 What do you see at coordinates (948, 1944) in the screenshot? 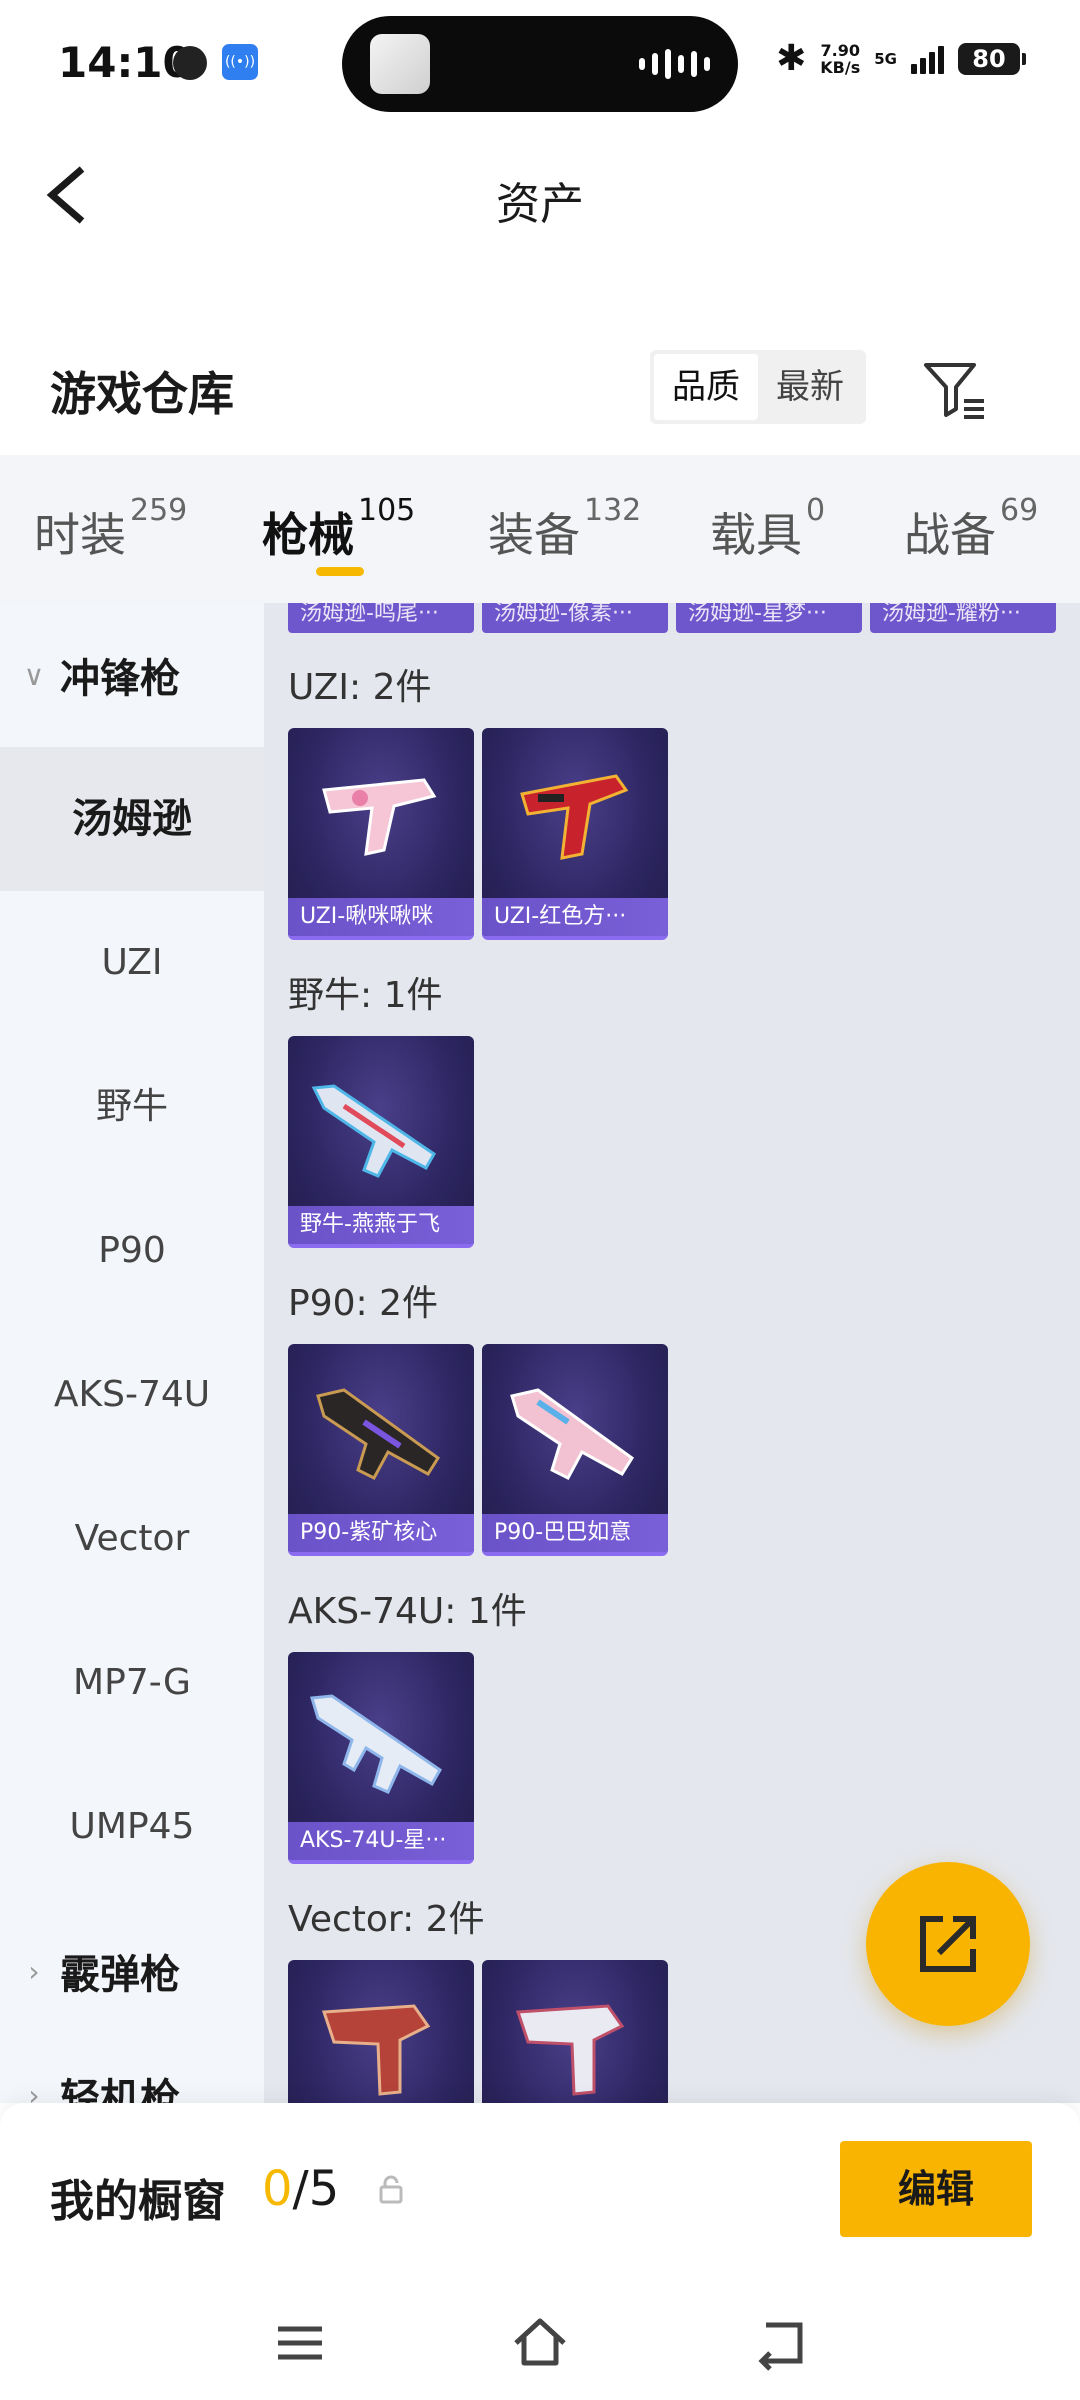
I see `share-out-icon` at bounding box center [948, 1944].